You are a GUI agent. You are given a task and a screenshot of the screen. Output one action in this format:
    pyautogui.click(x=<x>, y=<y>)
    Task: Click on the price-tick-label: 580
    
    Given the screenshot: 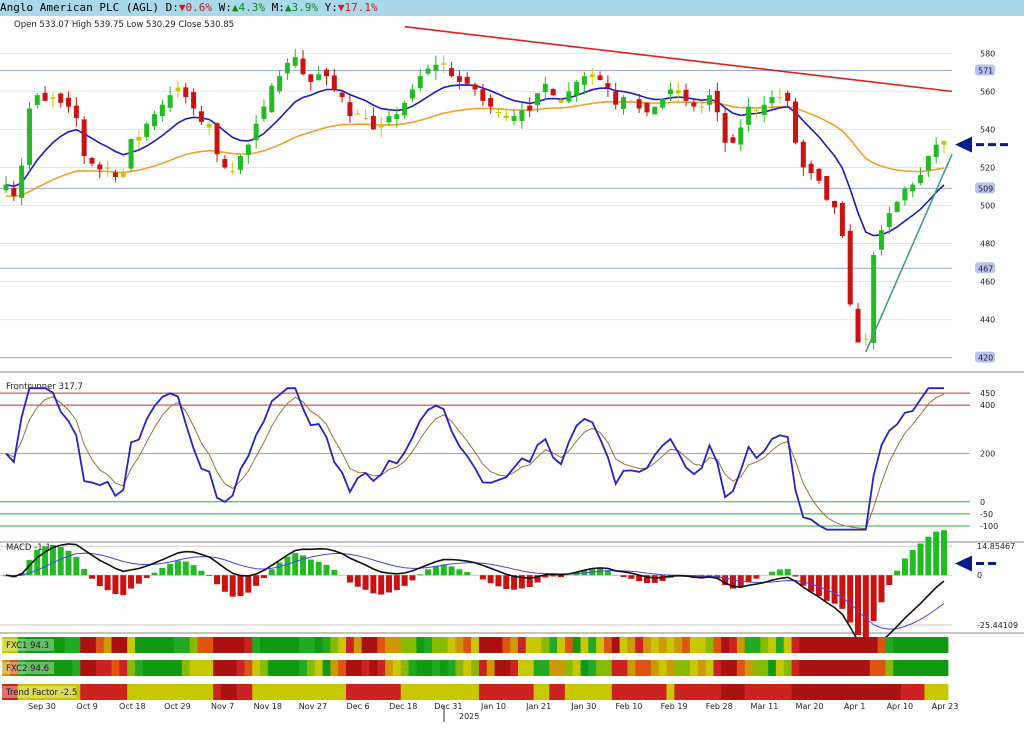 What is the action you would take?
    pyautogui.click(x=987, y=53)
    